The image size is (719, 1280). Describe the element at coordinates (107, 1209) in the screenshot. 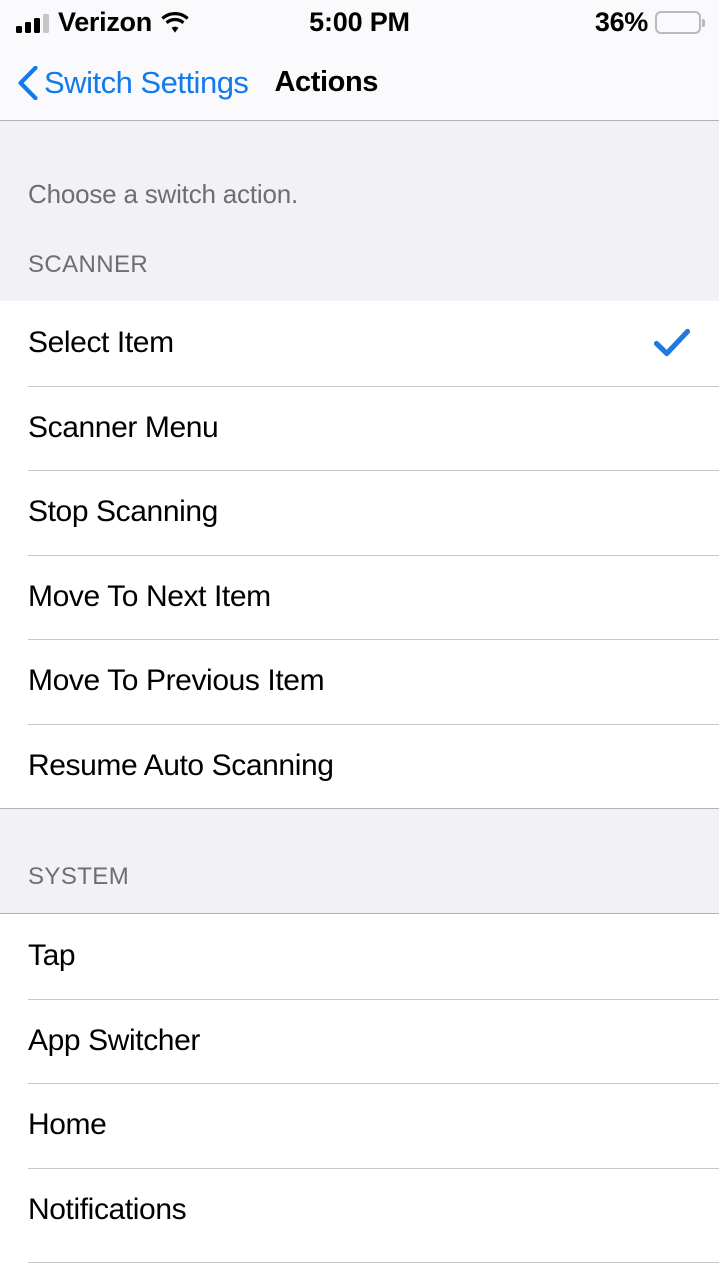

I see `list-item-label: Notifications` at that location.